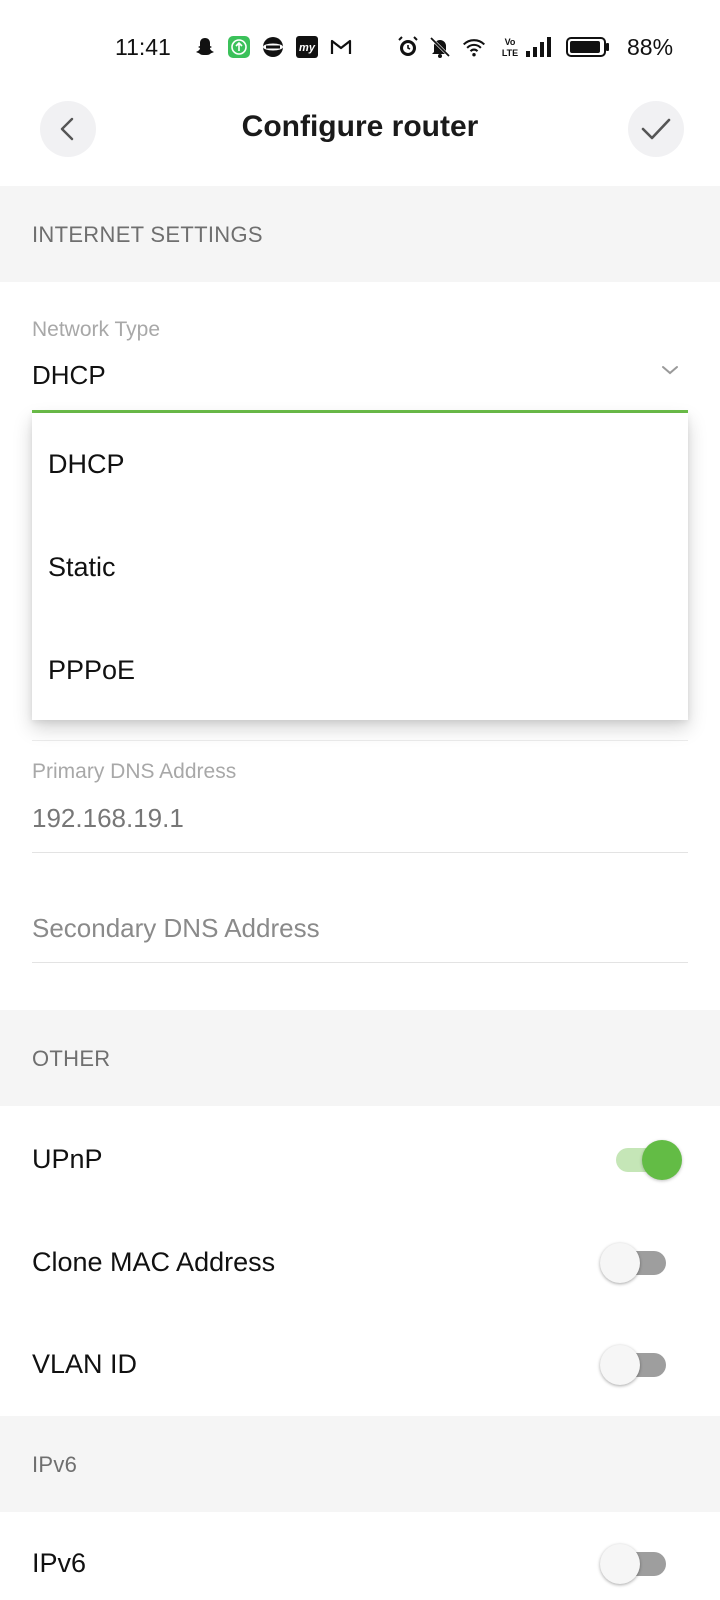 The width and height of the screenshot is (720, 1600). Describe the element at coordinates (96, 329) in the screenshot. I see `network-type-label: Network Type` at that location.